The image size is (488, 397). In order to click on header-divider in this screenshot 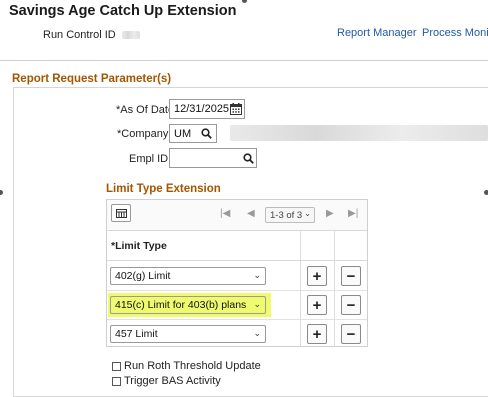, I will do `click(244, 60)`.